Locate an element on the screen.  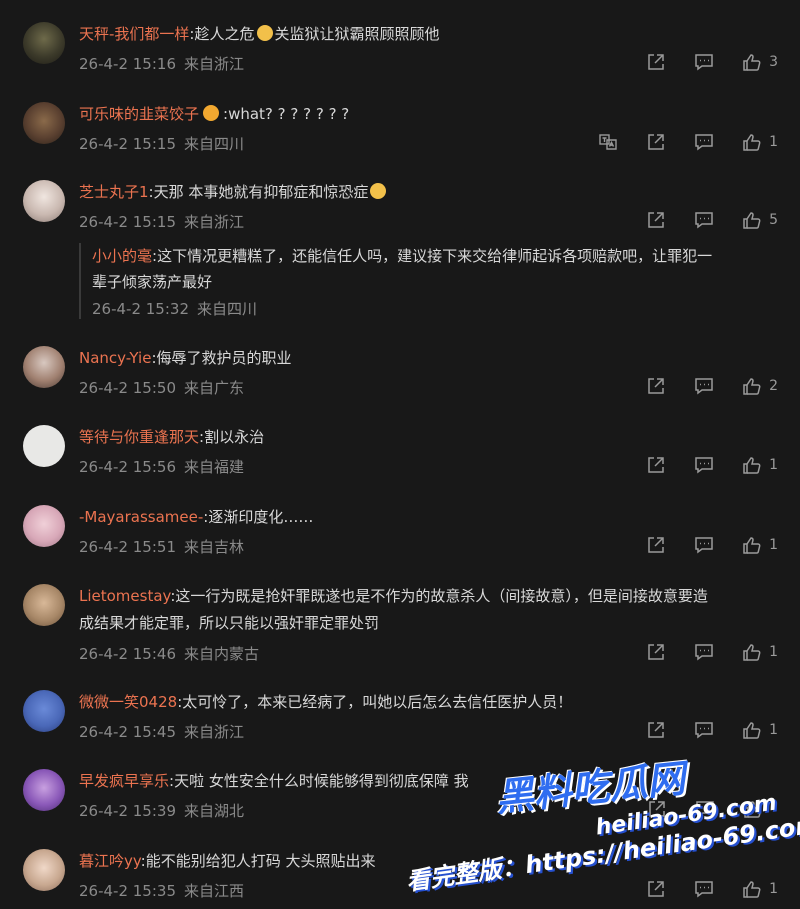
comment-username: 早发疯早享乐 is located at coordinates (124, 781).